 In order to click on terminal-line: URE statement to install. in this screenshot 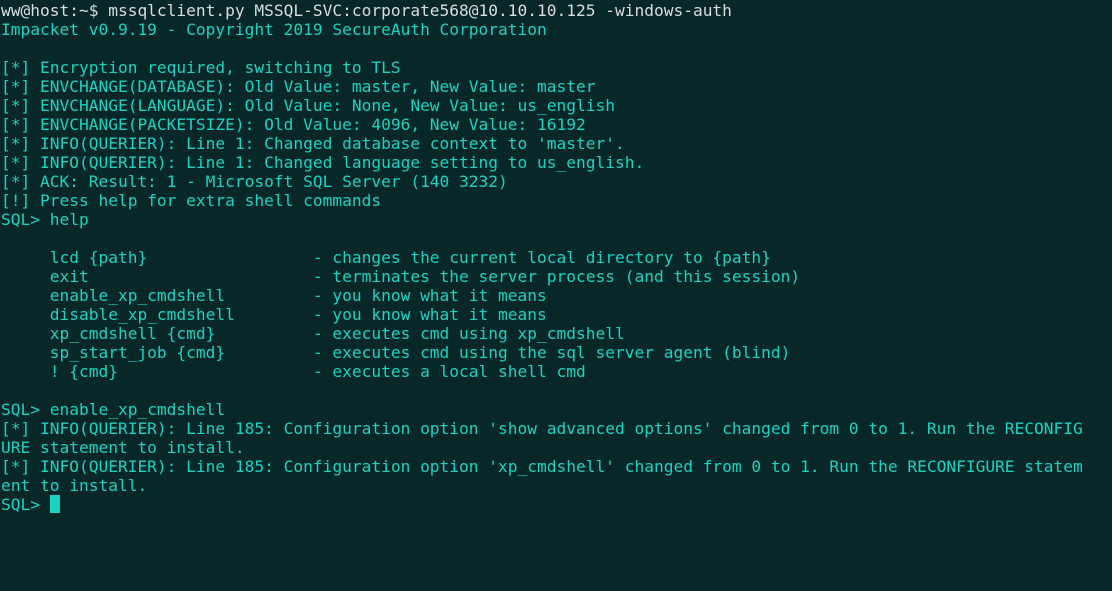, I will do `click(123, 447)`.